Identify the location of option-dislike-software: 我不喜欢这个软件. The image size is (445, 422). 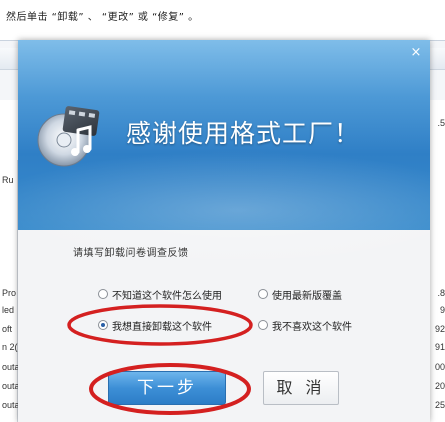
(305, 325).